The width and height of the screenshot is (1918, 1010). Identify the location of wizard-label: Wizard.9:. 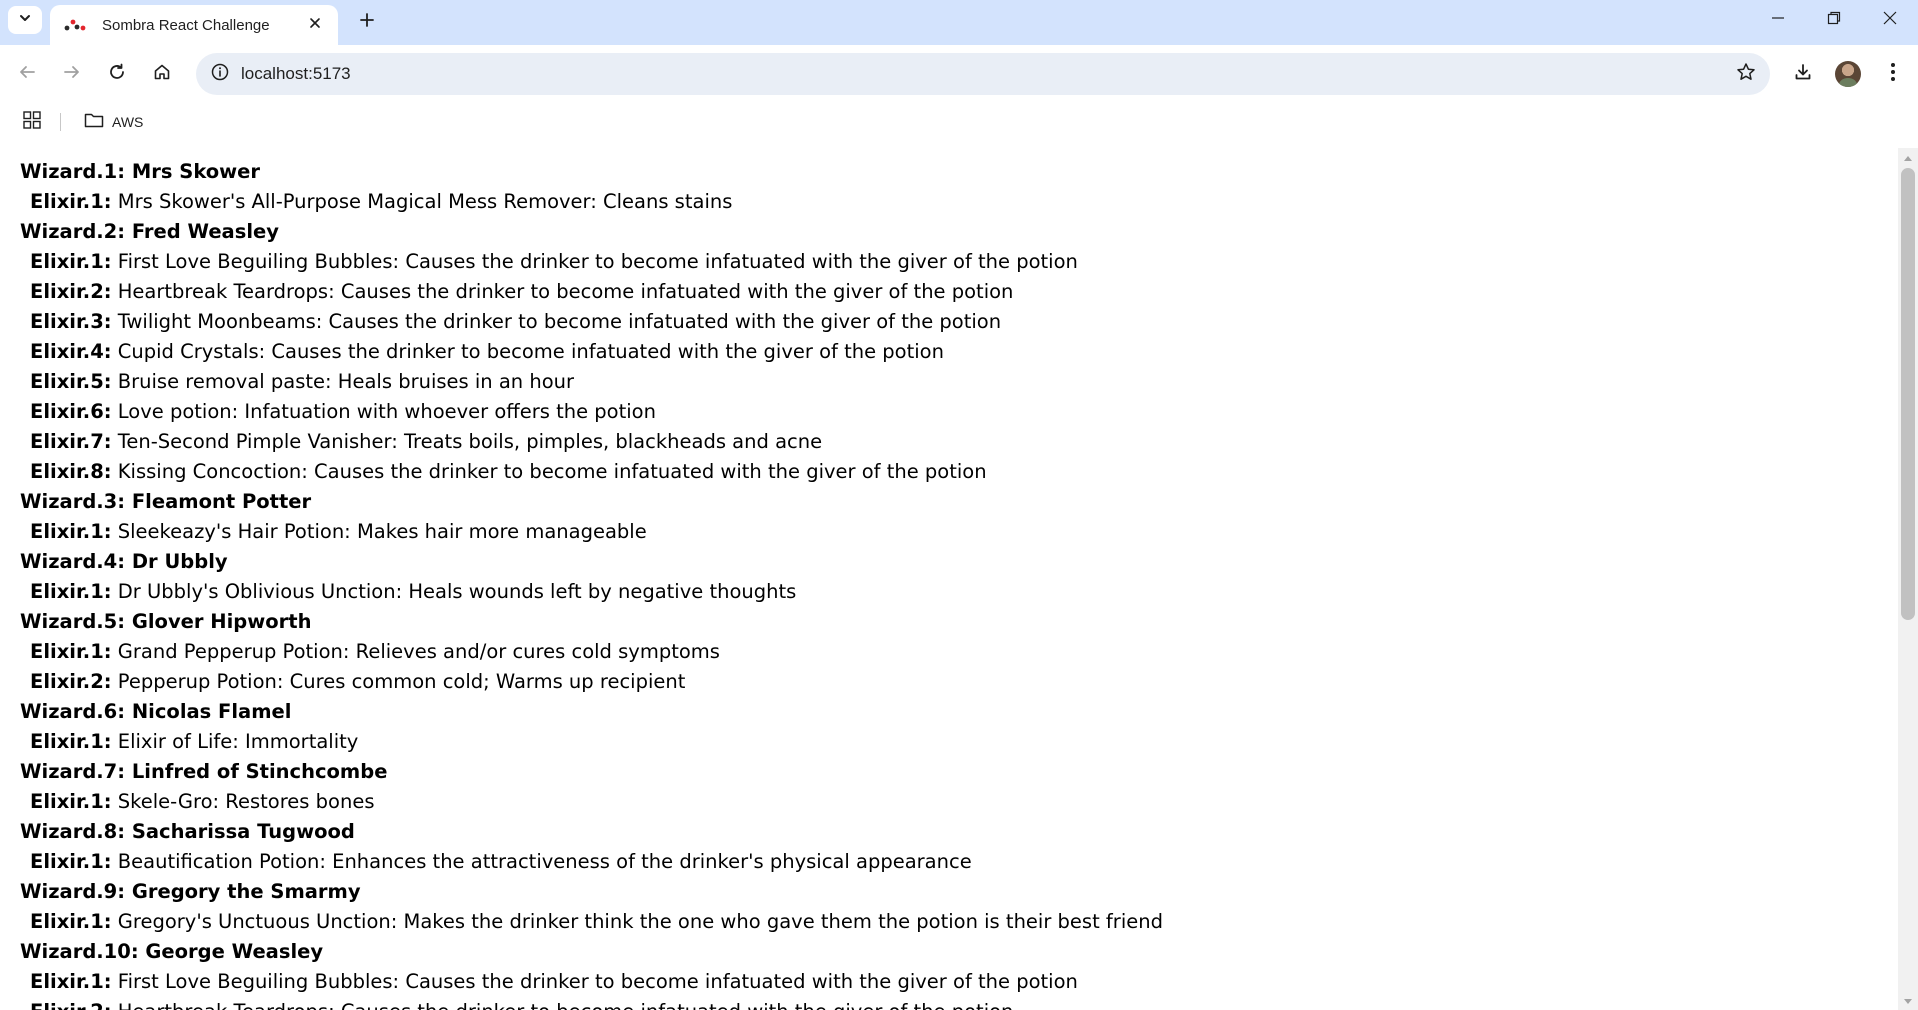
(73, 891).